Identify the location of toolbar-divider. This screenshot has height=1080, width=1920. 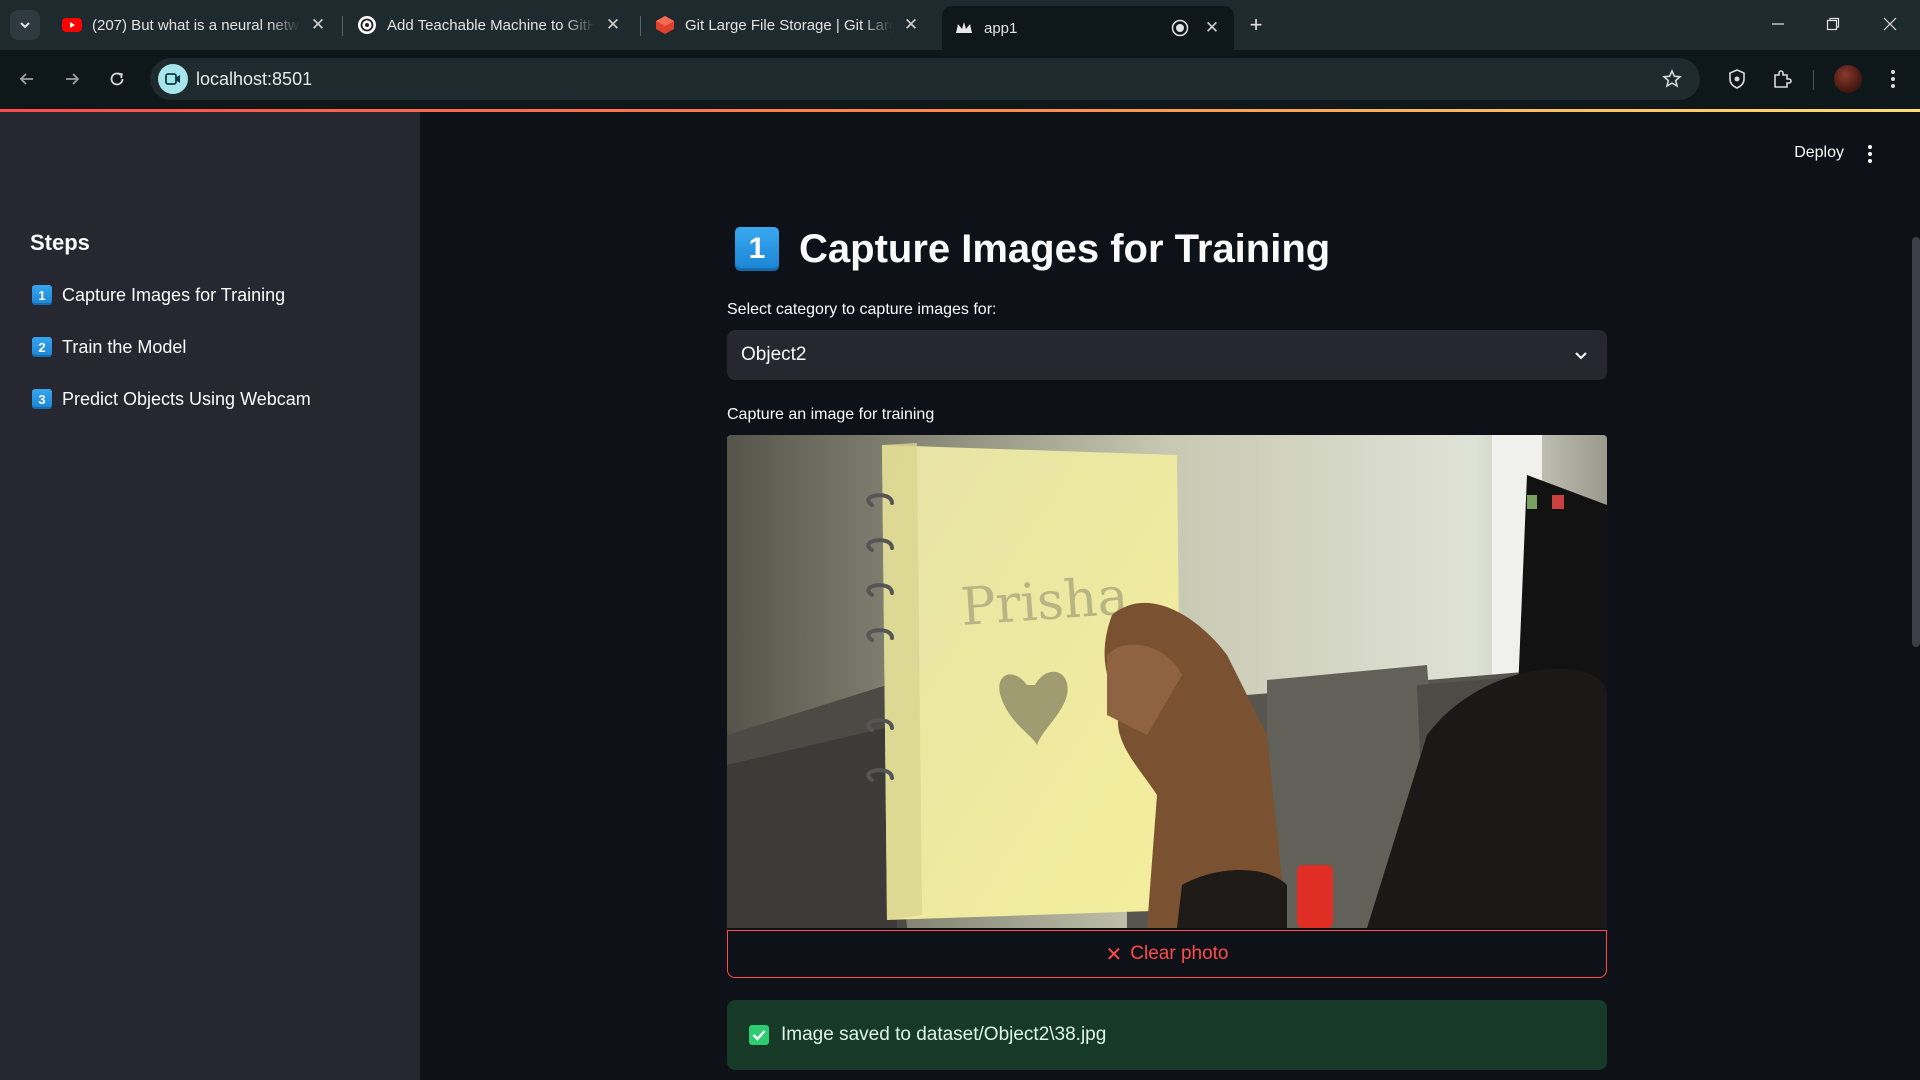
(1813, 80).